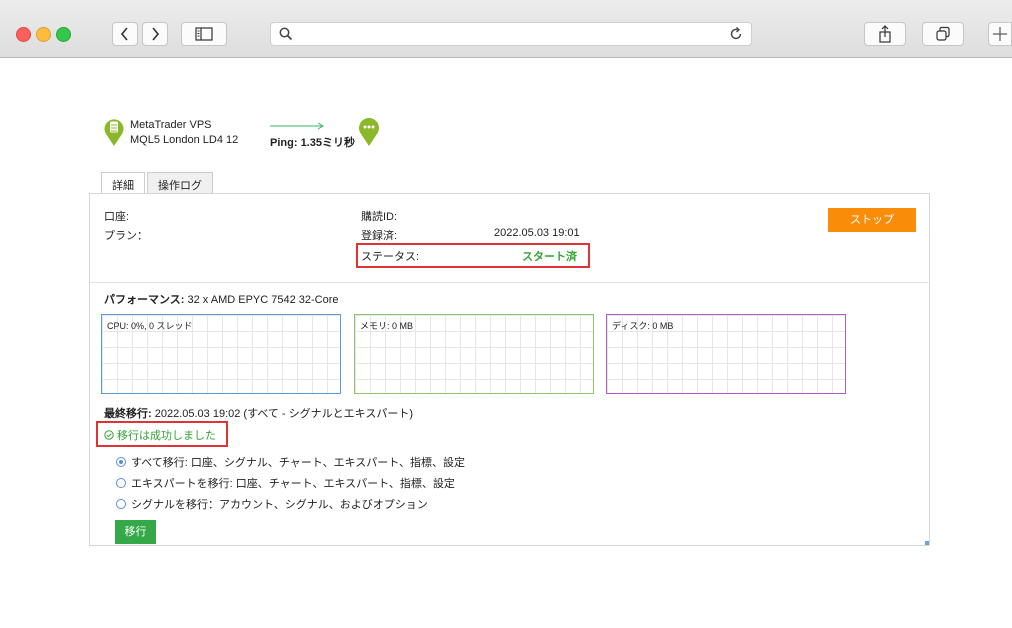  I want to click on close-window-button, so click(23, 34).